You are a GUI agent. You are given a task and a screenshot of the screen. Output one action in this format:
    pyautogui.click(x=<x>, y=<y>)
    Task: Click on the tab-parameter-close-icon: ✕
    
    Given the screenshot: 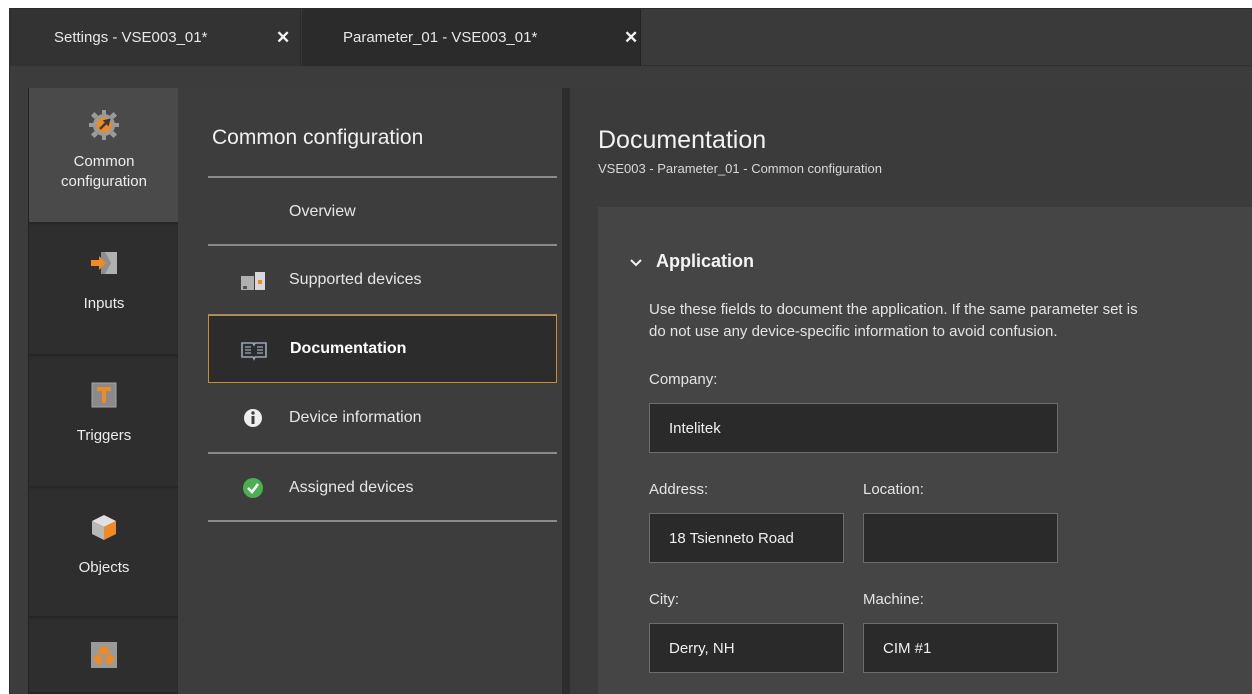 What is the action you would take?
    pyautogui.click(x=631, y=38)
    